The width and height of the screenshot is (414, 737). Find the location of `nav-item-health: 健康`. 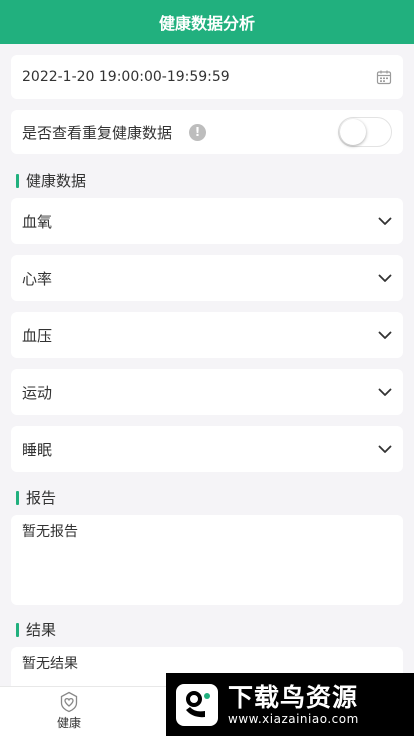

nav-item-health: 健康 is located at coordinates (69, 711).